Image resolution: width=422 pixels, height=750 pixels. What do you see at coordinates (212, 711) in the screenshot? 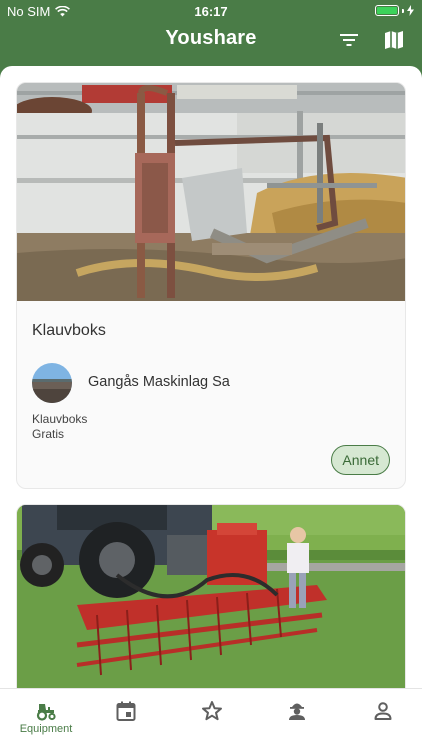
I see `star-icon` at bounding box center [212, 711].